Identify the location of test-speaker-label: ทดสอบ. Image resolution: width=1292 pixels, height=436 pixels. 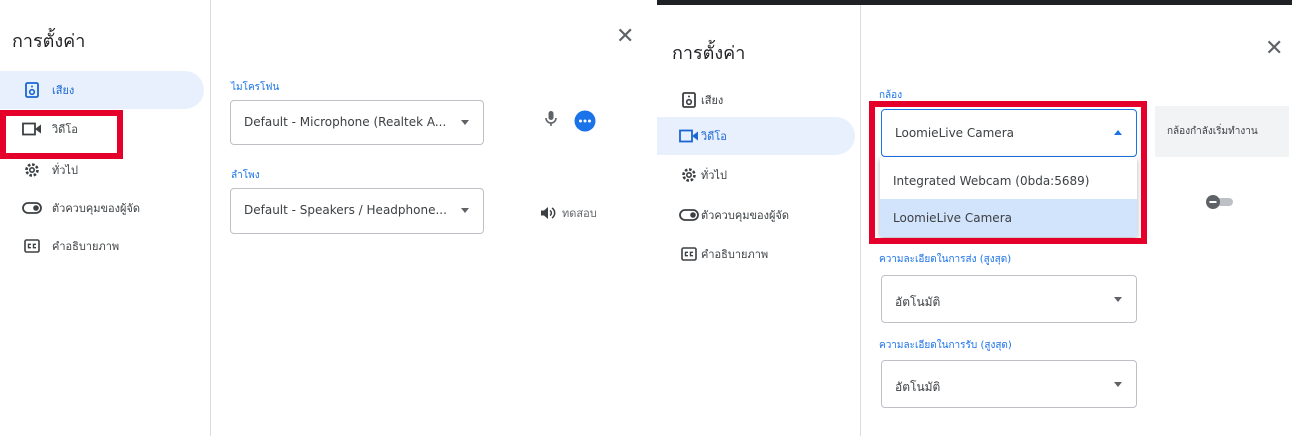
(579, 213).